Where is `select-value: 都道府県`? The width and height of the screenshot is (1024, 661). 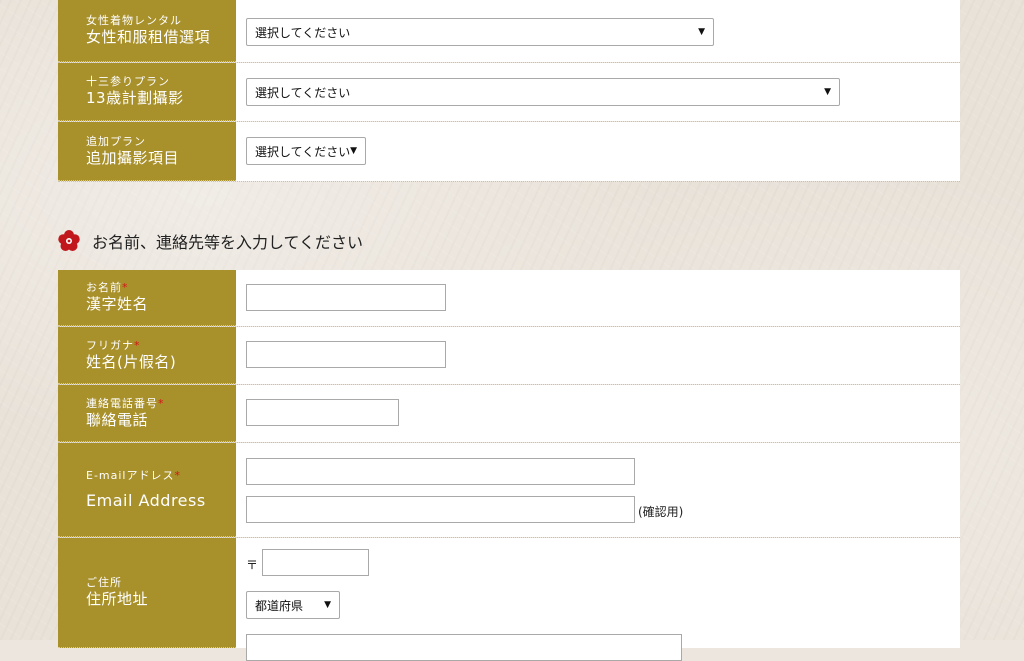 select-value: 都道府県 is located at coordinates (279, 605).